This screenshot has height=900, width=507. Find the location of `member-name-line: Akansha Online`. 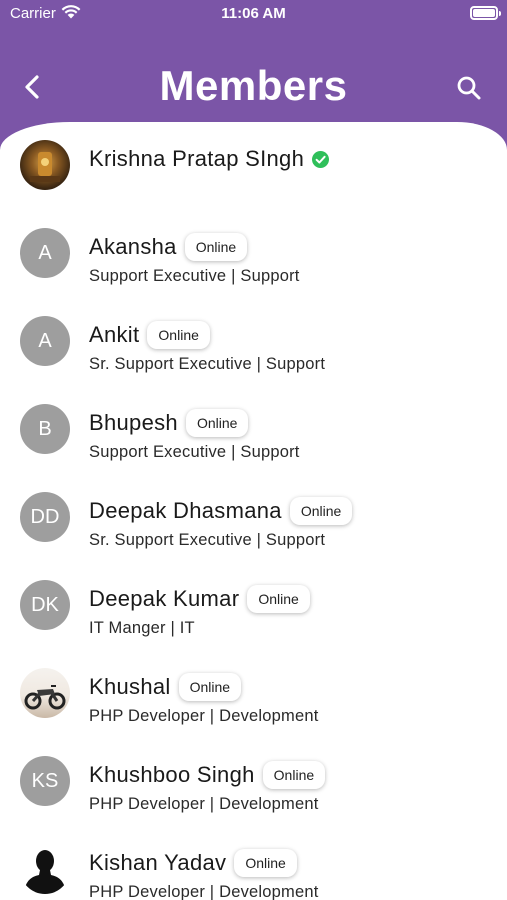

member-name-line: Akansha Online is located at coordinates (168, 247).